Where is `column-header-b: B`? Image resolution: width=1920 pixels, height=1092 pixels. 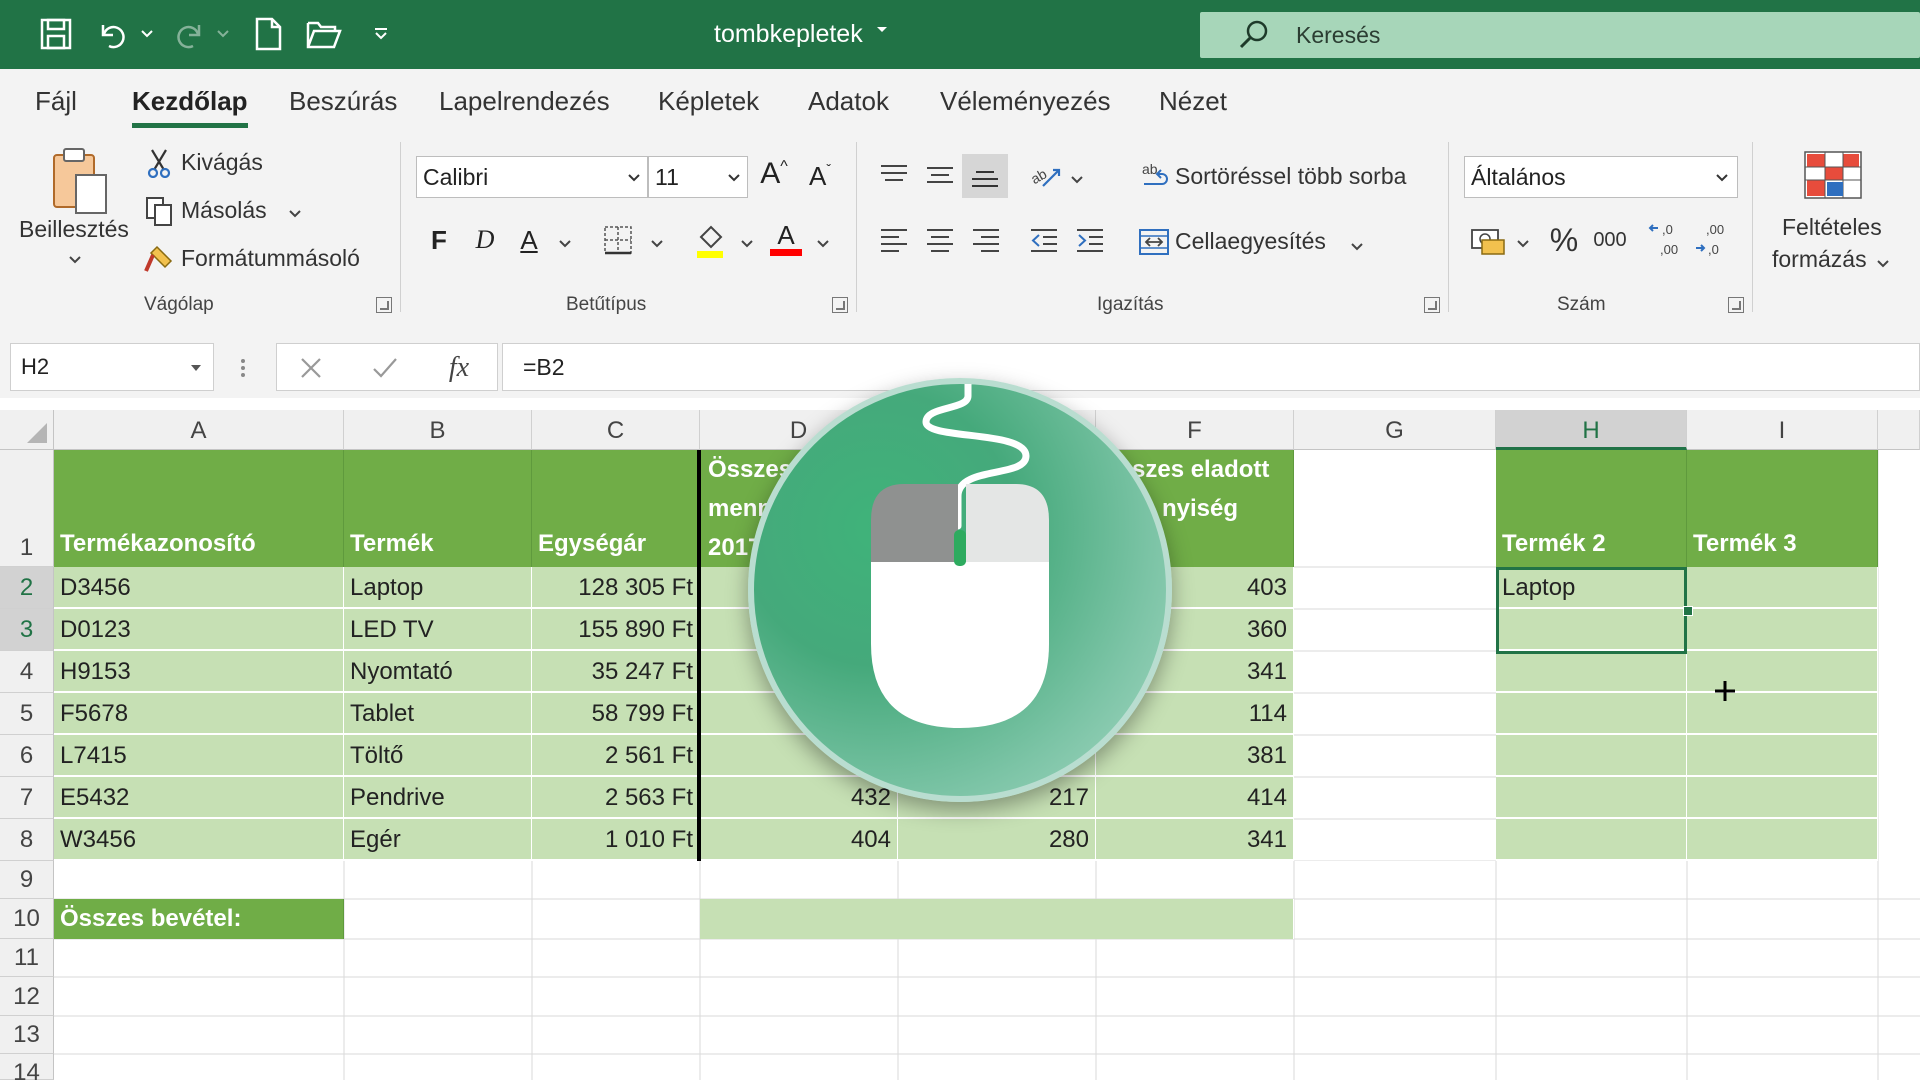
column-header-b: B is located at coordinates (438, 430).